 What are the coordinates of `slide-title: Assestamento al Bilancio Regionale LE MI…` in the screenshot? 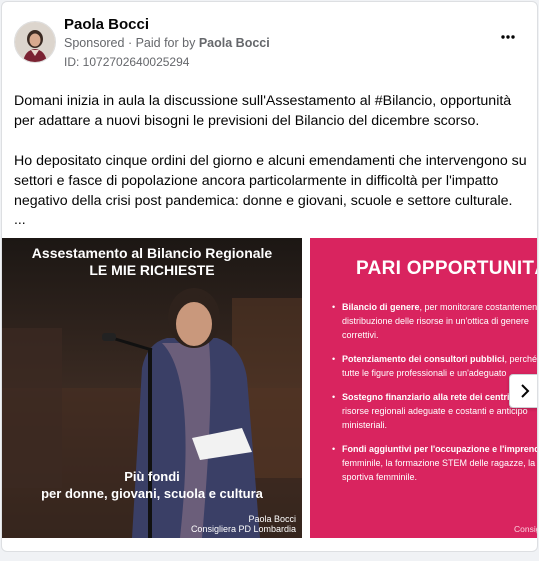 It's located at (152, 261).